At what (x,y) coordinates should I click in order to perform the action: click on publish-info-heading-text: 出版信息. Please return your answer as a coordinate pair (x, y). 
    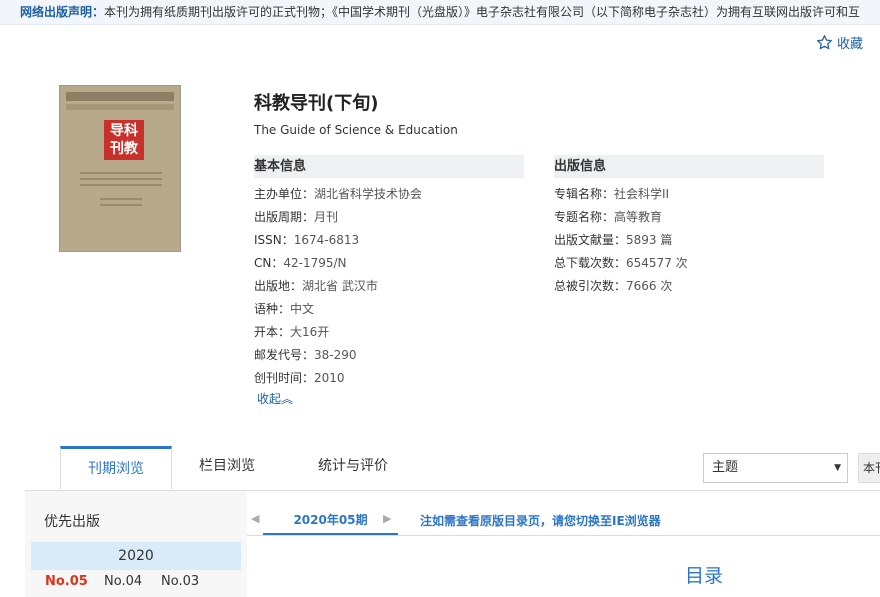
    Looking at the image, I should click on (580, 166).